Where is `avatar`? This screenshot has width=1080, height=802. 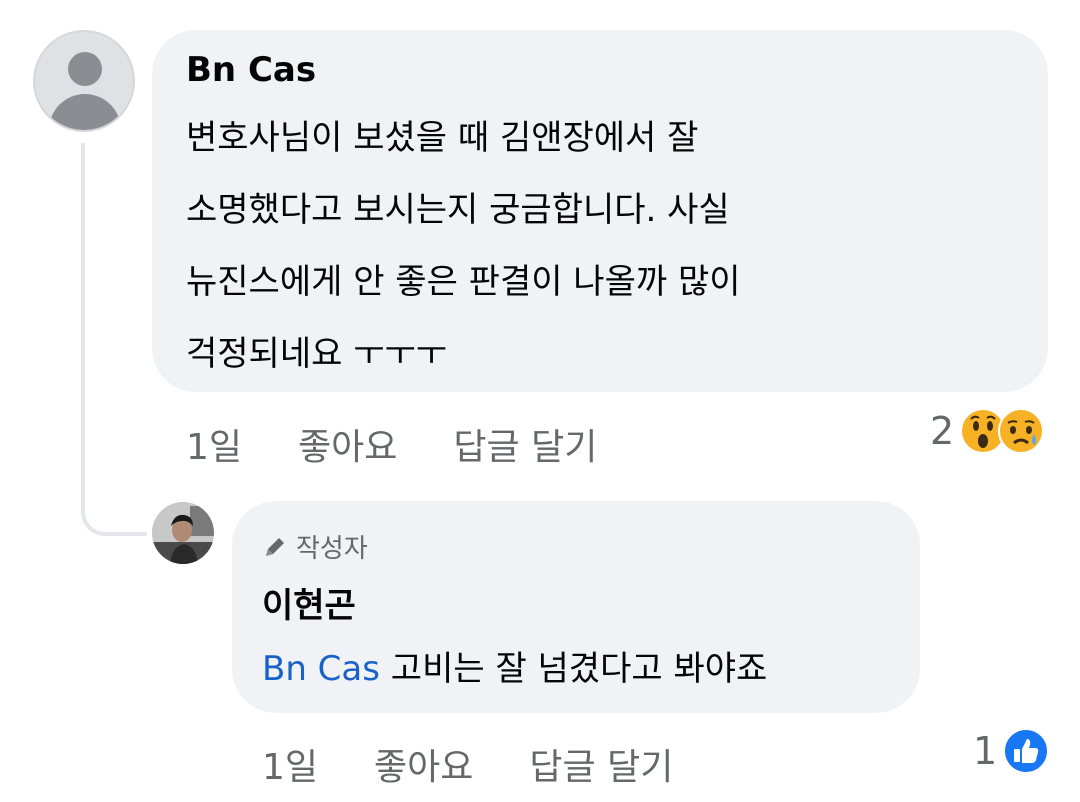 avatar is located at coordinates (84, 81).